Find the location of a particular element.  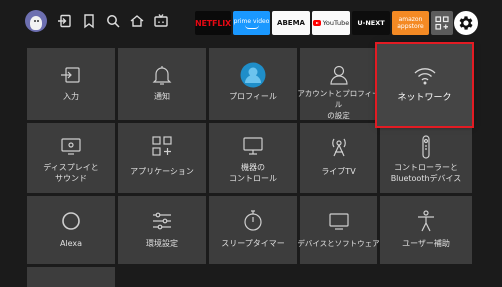

settings-button is located at coordinates (466, 23).